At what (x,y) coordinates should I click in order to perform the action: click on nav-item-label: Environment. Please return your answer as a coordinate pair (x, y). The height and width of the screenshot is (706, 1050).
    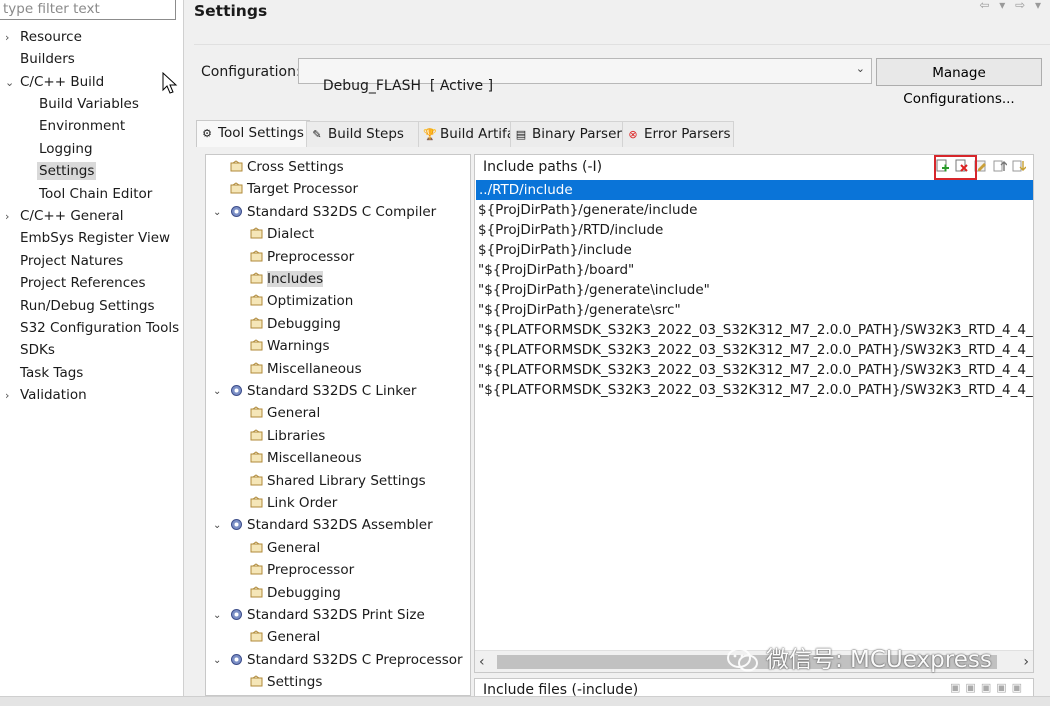
    Looking at the image, I should click on (82, 126).